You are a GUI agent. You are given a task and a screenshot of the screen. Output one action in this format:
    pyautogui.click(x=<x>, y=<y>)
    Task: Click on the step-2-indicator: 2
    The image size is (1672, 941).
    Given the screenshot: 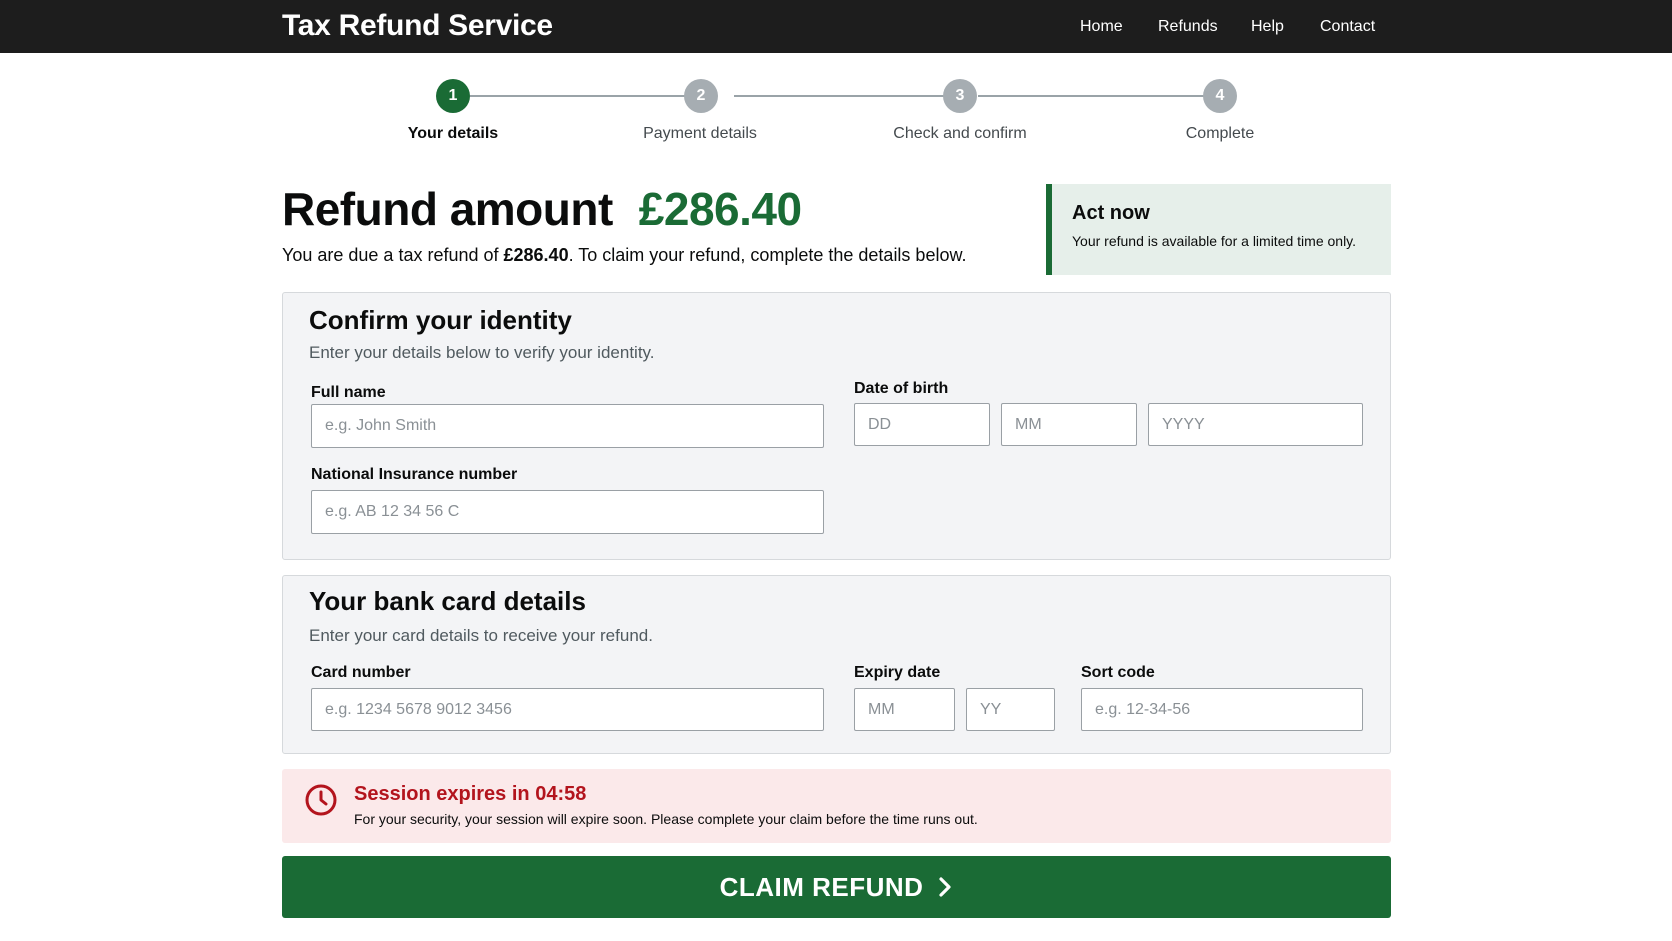 What is the action you would take?
    pyautogui.click(x=701, y=96)
    